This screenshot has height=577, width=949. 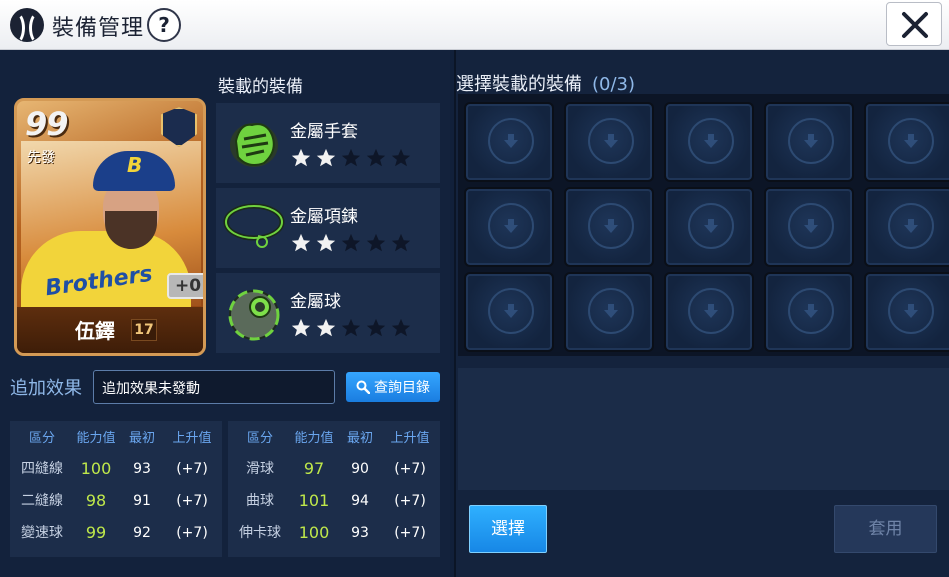 I want to click on bonus-effect-field: 追加效果未發動, so click(x=214, y=387).